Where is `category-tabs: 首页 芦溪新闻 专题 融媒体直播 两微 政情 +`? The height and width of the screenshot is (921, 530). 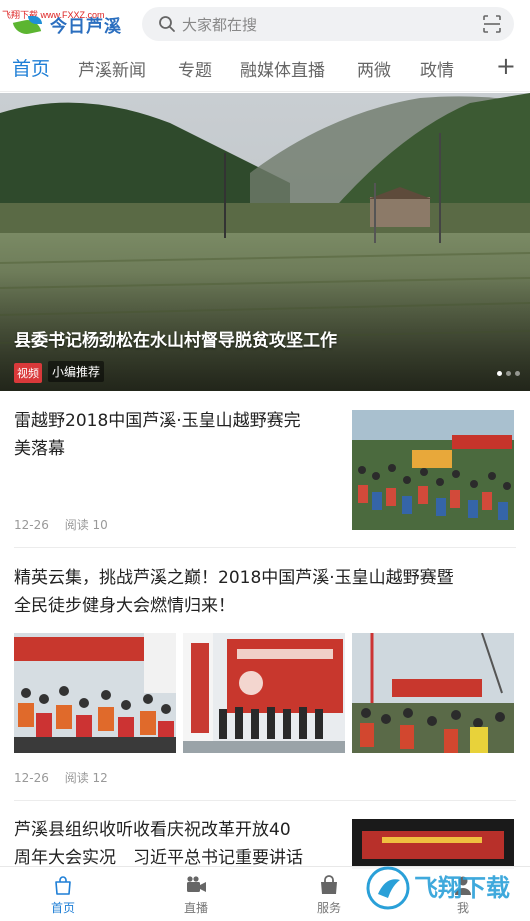 category-tabs: 首页 芦溪新闻 专题 融媒体直播 两微 政情 + is located at coordinates (265, 69).